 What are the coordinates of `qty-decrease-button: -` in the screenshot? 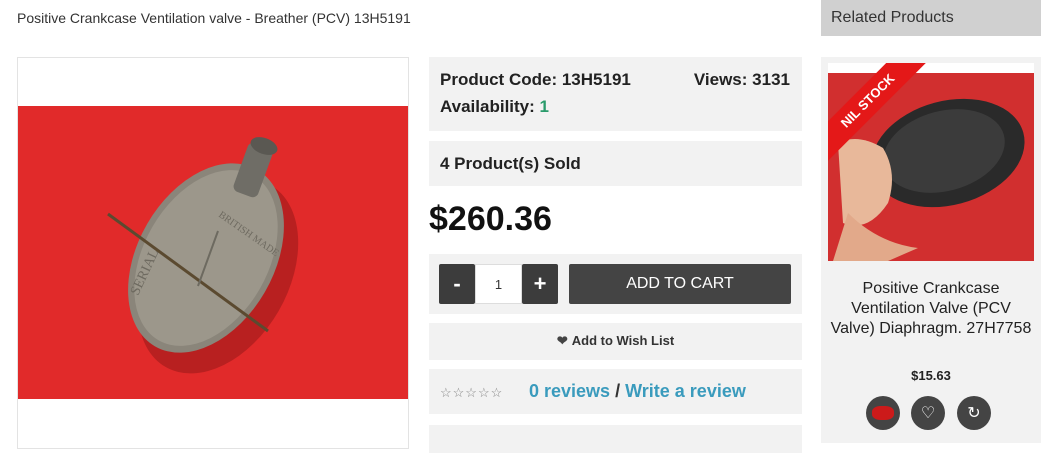 It's located at (457, 284).